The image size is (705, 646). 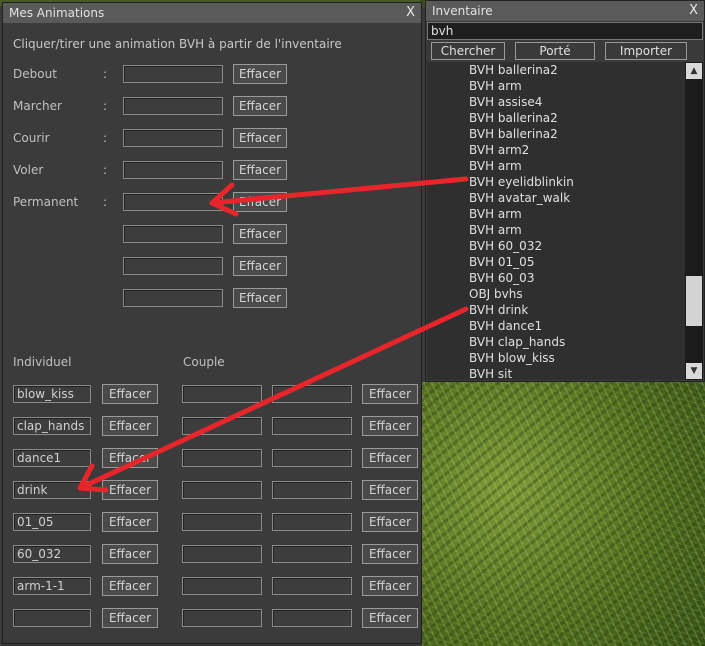 I want to click on individual-heading: Individuel, so click(x=42, y=362).